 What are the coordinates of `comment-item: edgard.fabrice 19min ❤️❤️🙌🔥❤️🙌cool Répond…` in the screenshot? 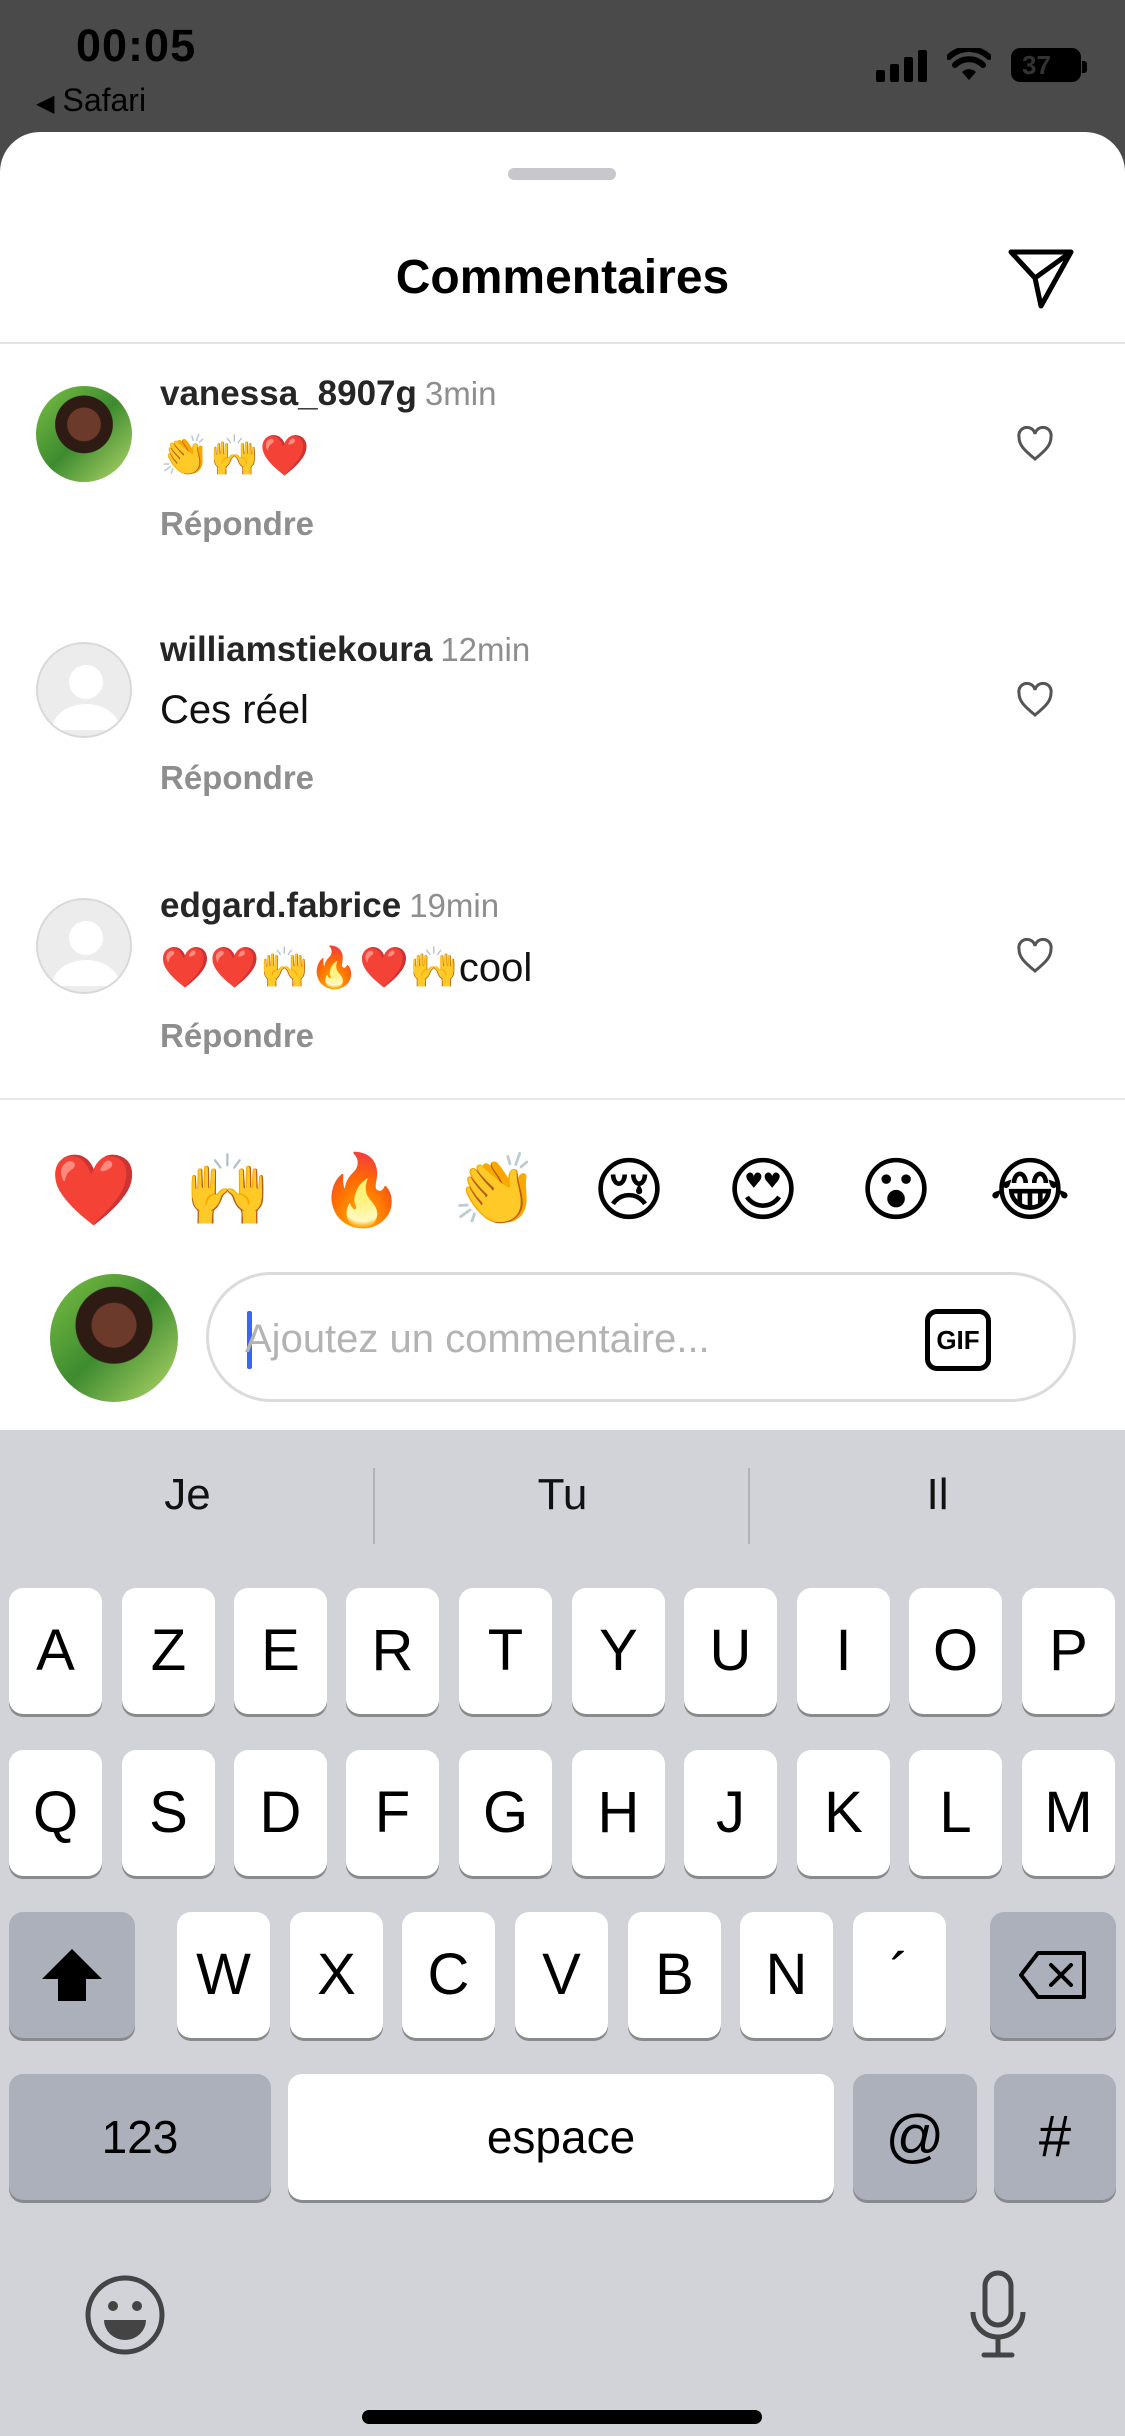 It's located at (562, 1002).